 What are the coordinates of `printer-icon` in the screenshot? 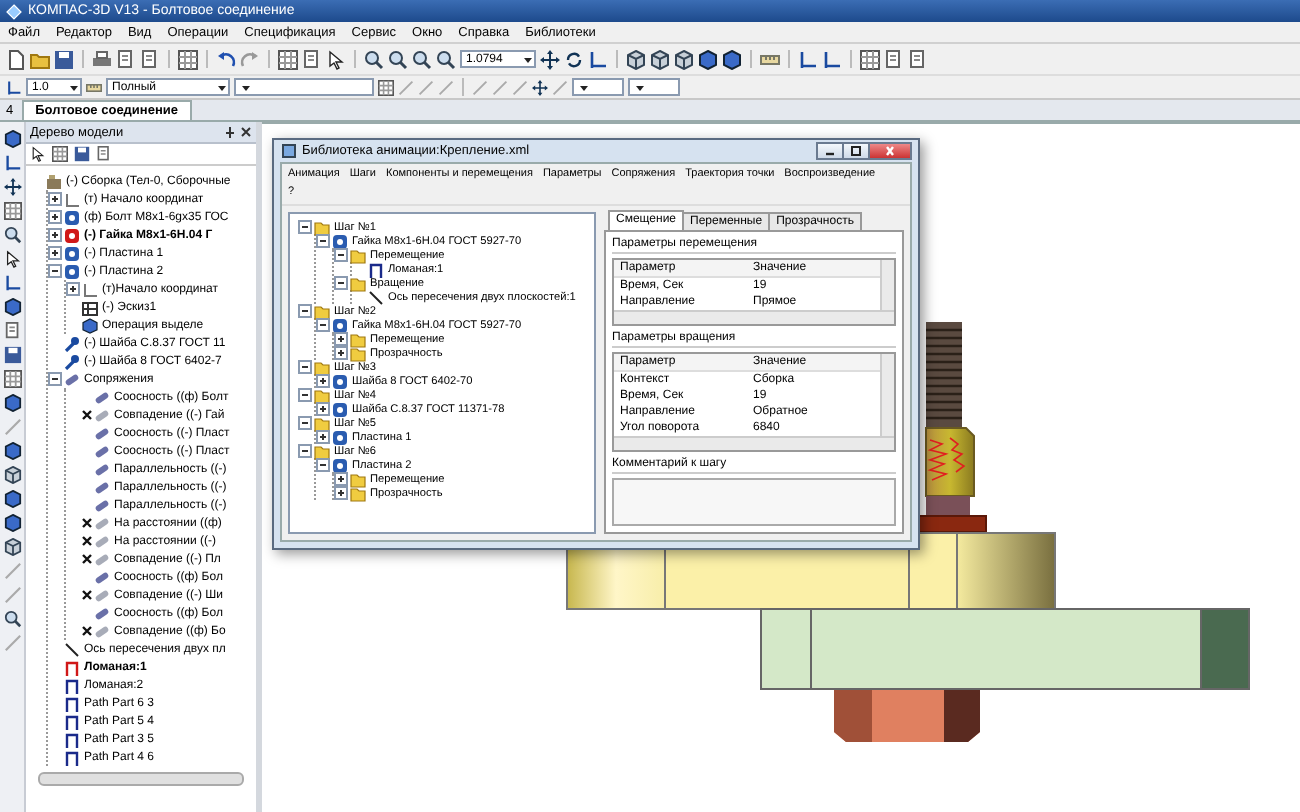 It's located at (102, 59).